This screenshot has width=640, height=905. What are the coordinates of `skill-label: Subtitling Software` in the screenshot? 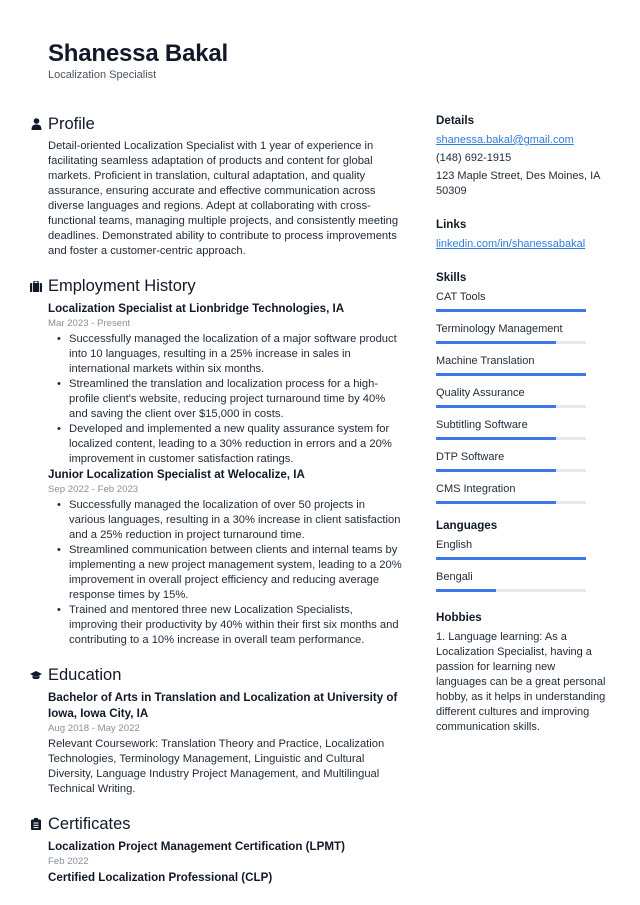 It's located at (482, 425).